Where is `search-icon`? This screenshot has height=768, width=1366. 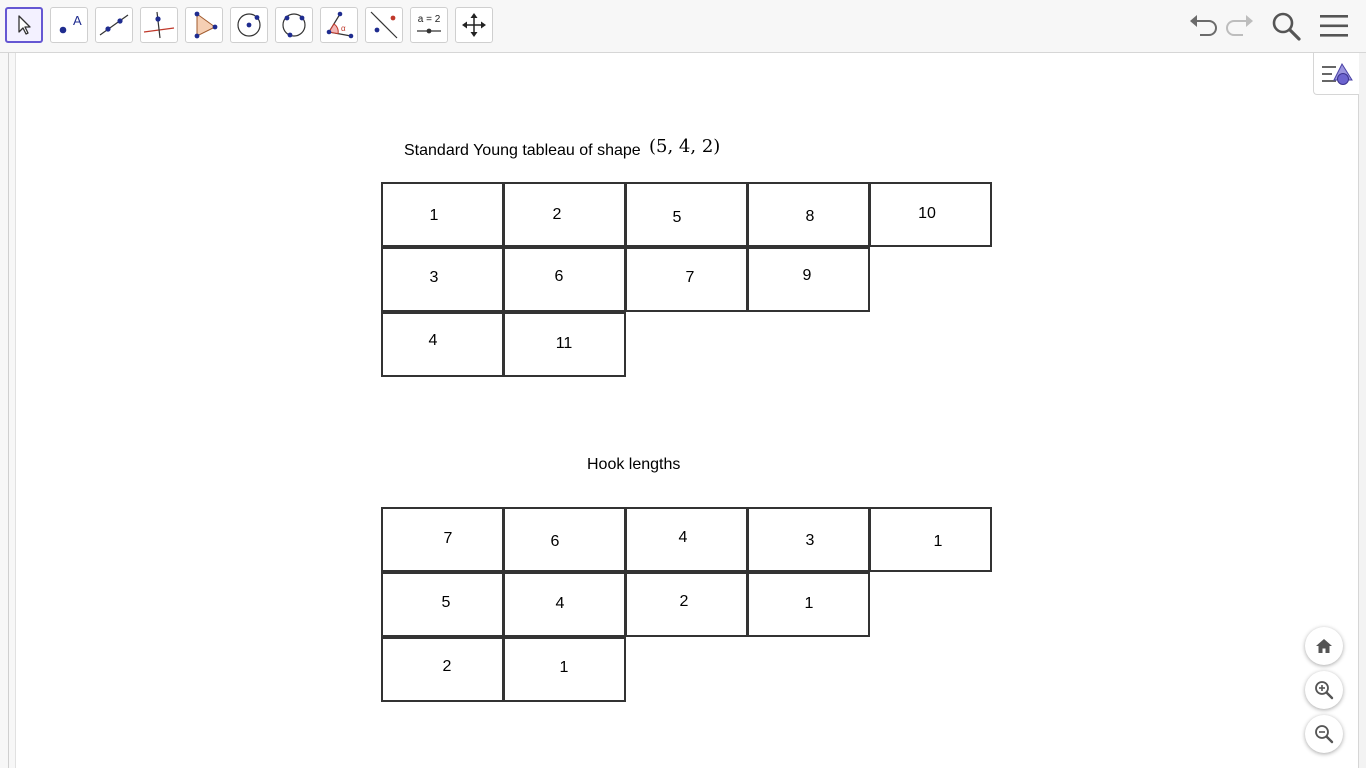
search-icon is located at coordinates (1286, 26).